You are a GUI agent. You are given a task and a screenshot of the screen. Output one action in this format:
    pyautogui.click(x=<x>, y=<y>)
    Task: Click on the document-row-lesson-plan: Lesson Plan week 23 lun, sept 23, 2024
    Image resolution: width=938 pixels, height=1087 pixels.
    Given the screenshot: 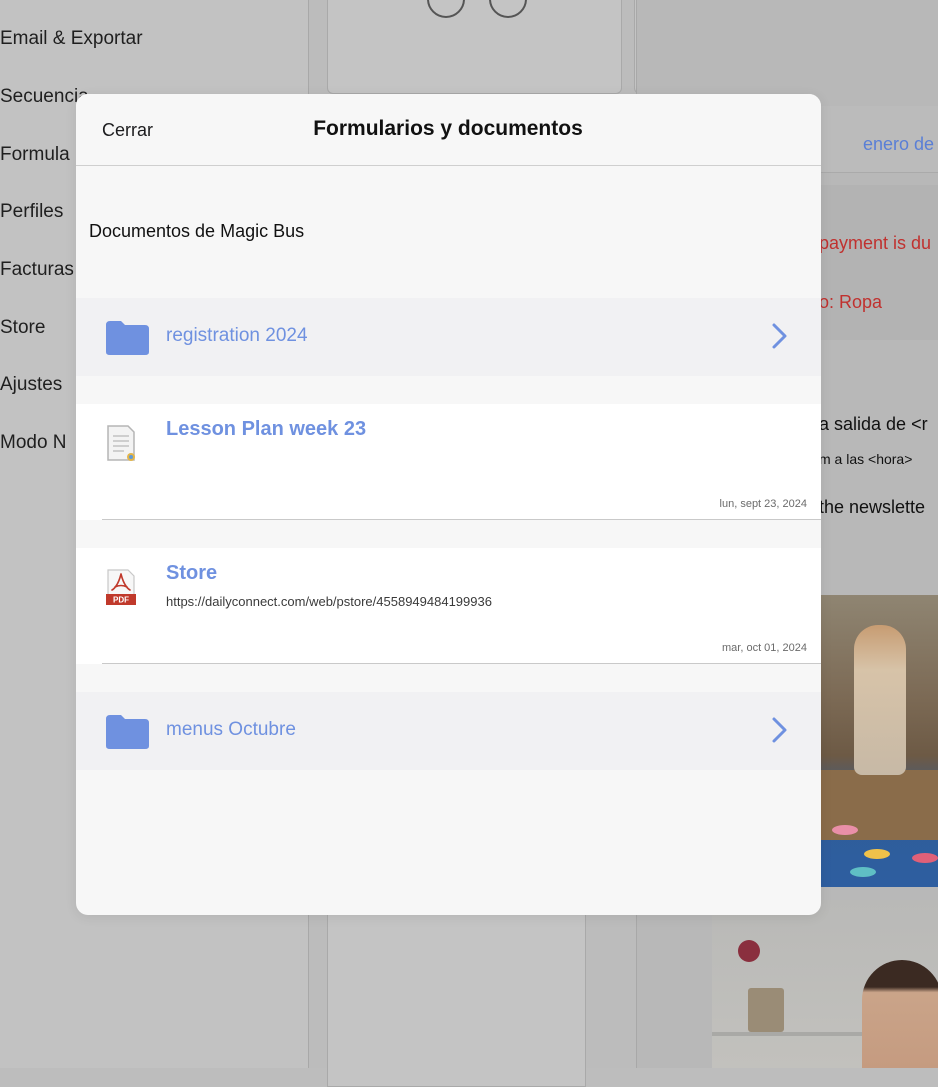 What is the action you would take?
    pyautogui.click(x=448, y=462)
    